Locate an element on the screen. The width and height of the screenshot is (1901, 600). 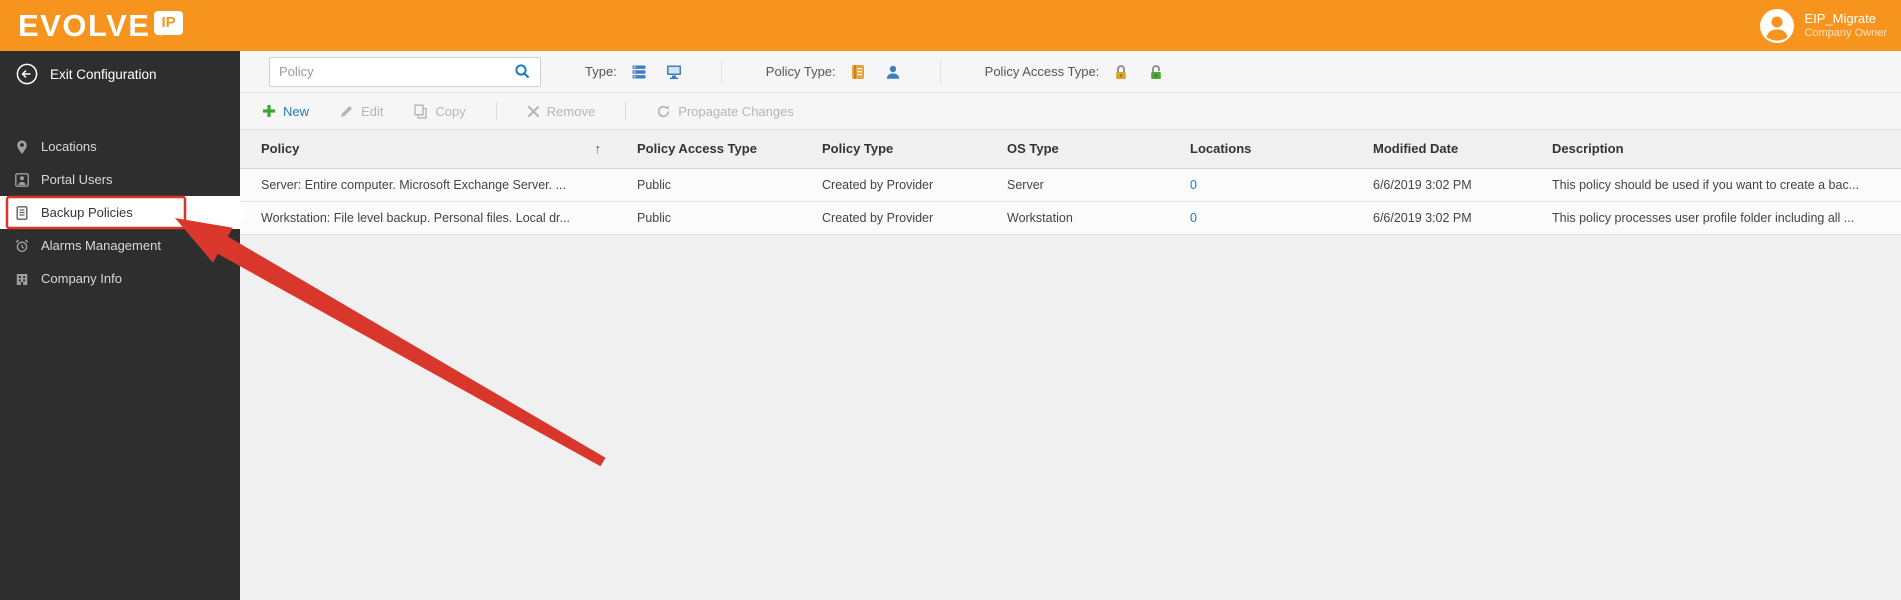
type-filter-group: Type: is located at coordinates (636, 72).